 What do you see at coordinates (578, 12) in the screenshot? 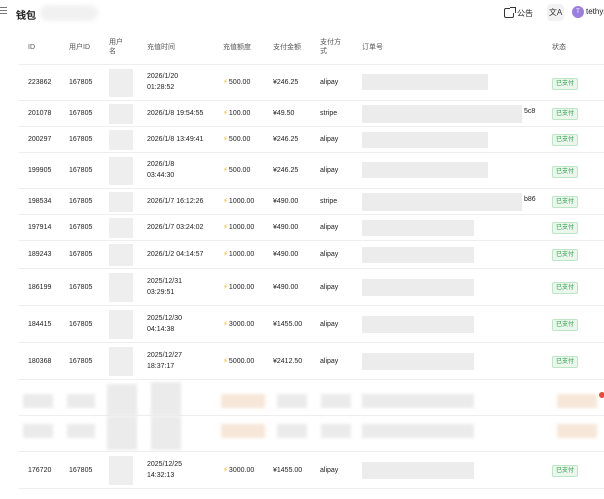
I see `avatar: T` at bounding box center [578, 12].